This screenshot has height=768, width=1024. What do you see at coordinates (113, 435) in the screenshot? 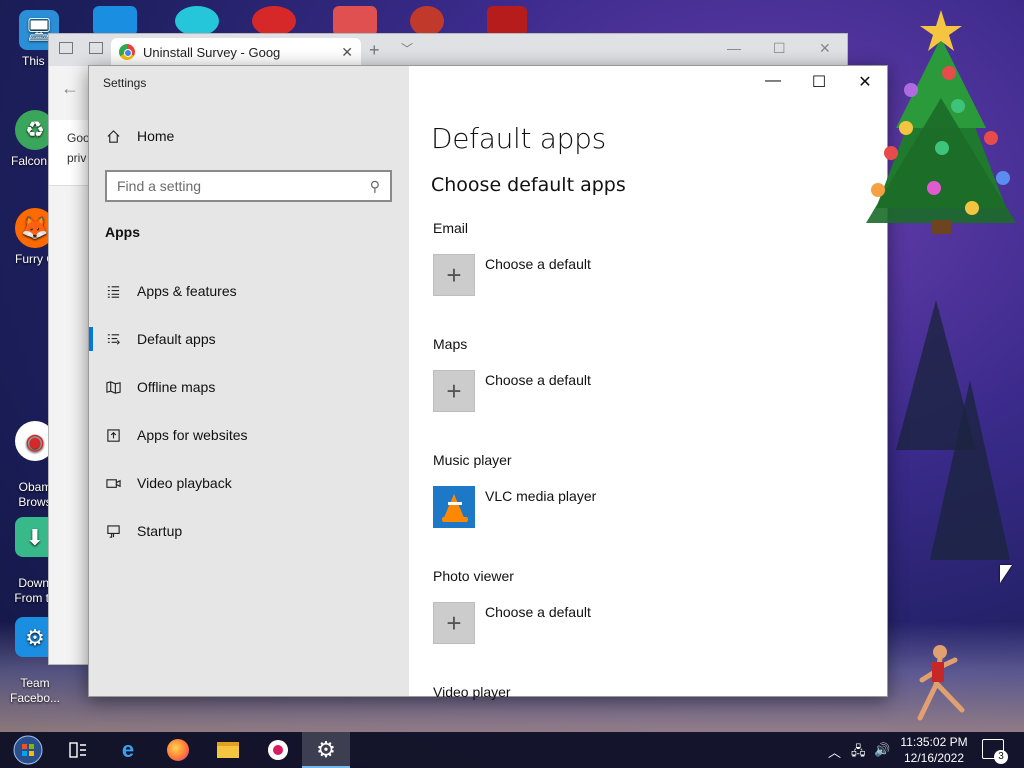
I see `open-link-icon` at bounding box center [113, 435].